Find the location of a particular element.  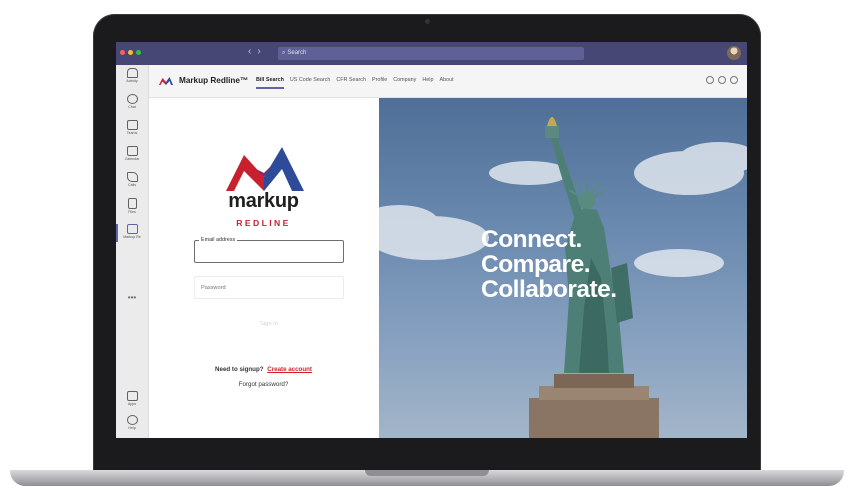

tab-about: About is located at coordinates (446, 83).